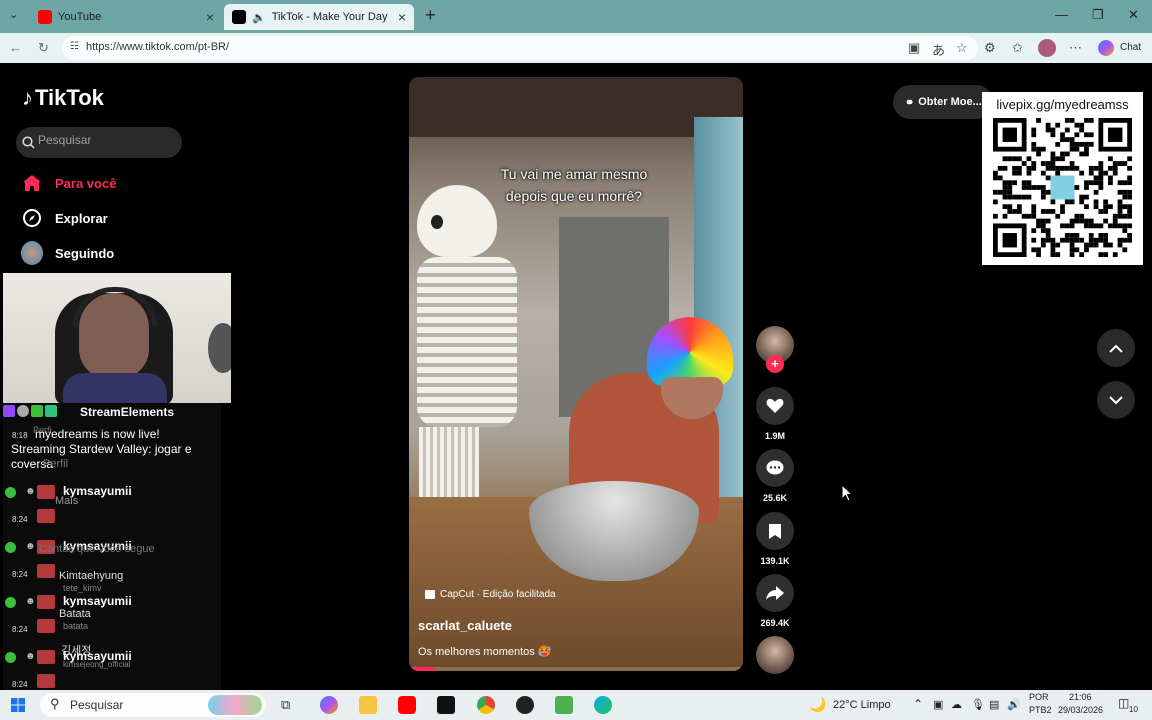 The image size is (1152, 720). What do you see at coordinates (775, 601) in the screenshot?
I see `share-button: 269.4K` at bounding box center [775, 601].